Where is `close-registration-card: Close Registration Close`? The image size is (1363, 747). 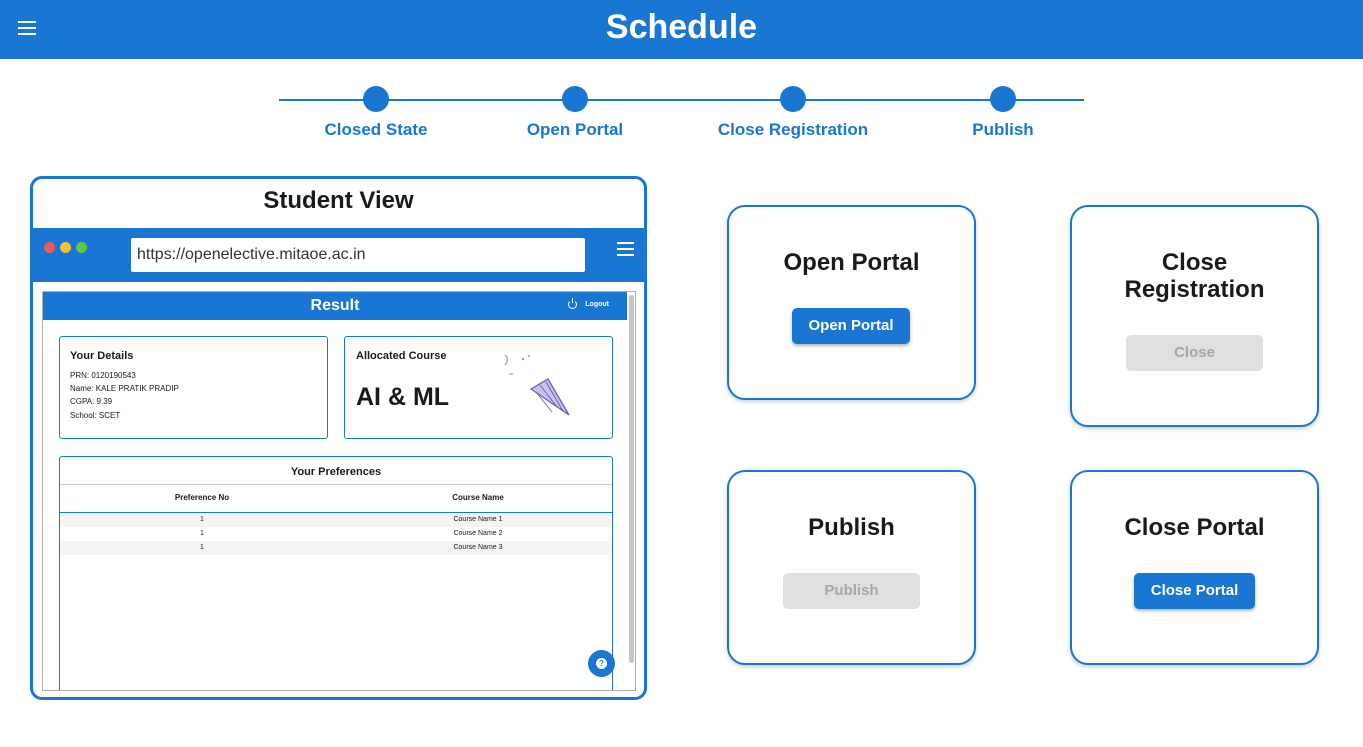
close-registration-card: Close Registration Close is located at coordinates (1194, 316).